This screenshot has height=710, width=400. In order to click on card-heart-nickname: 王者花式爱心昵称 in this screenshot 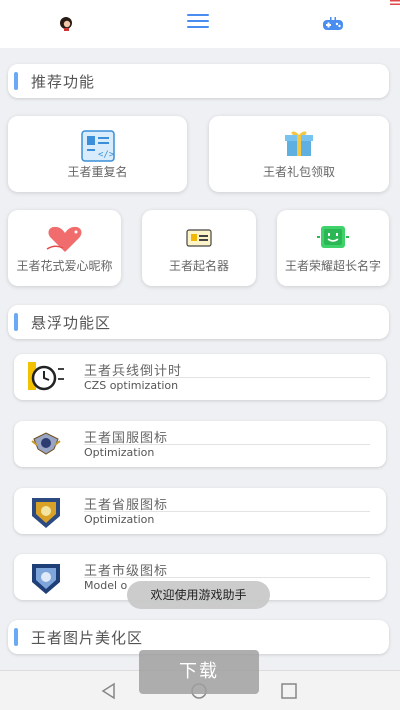, I will do `click(64, 248)`.